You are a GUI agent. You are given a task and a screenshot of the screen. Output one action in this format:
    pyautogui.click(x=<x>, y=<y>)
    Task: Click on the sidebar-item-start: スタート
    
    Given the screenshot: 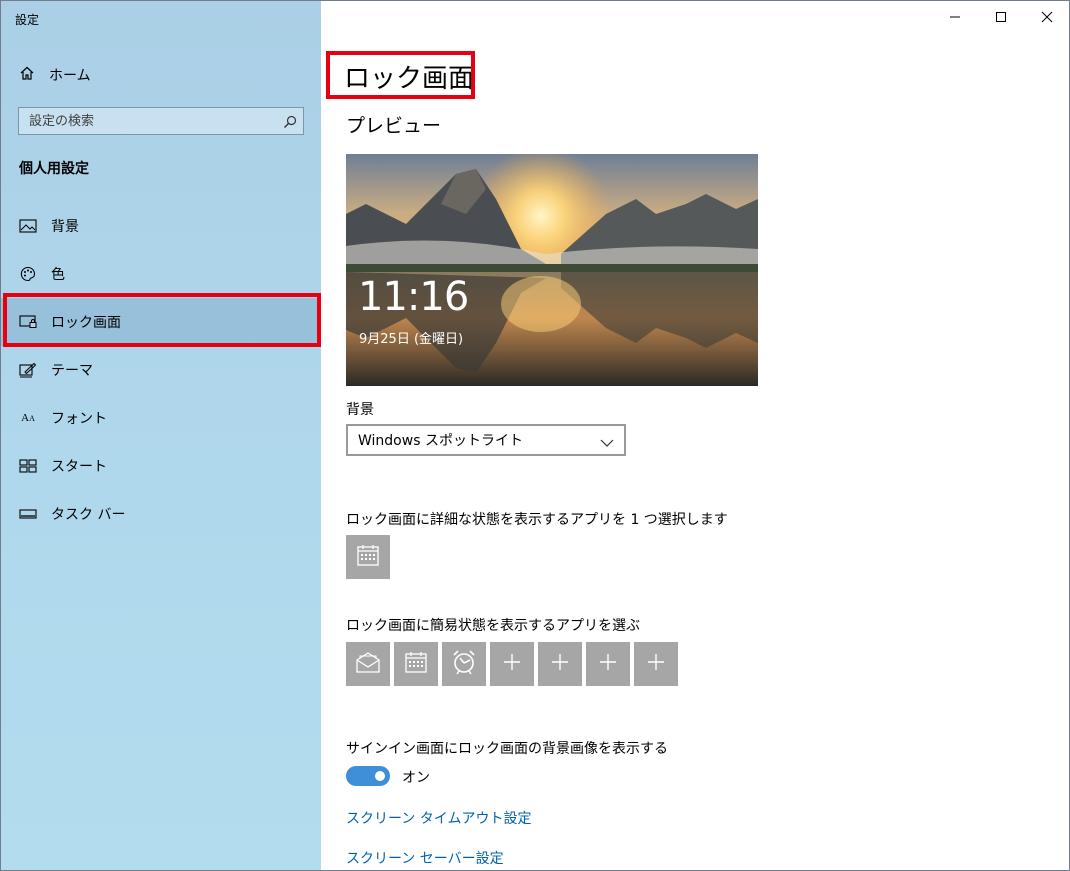 What is the action you would take?
    pyautogui.click(x=161, y=466)
    